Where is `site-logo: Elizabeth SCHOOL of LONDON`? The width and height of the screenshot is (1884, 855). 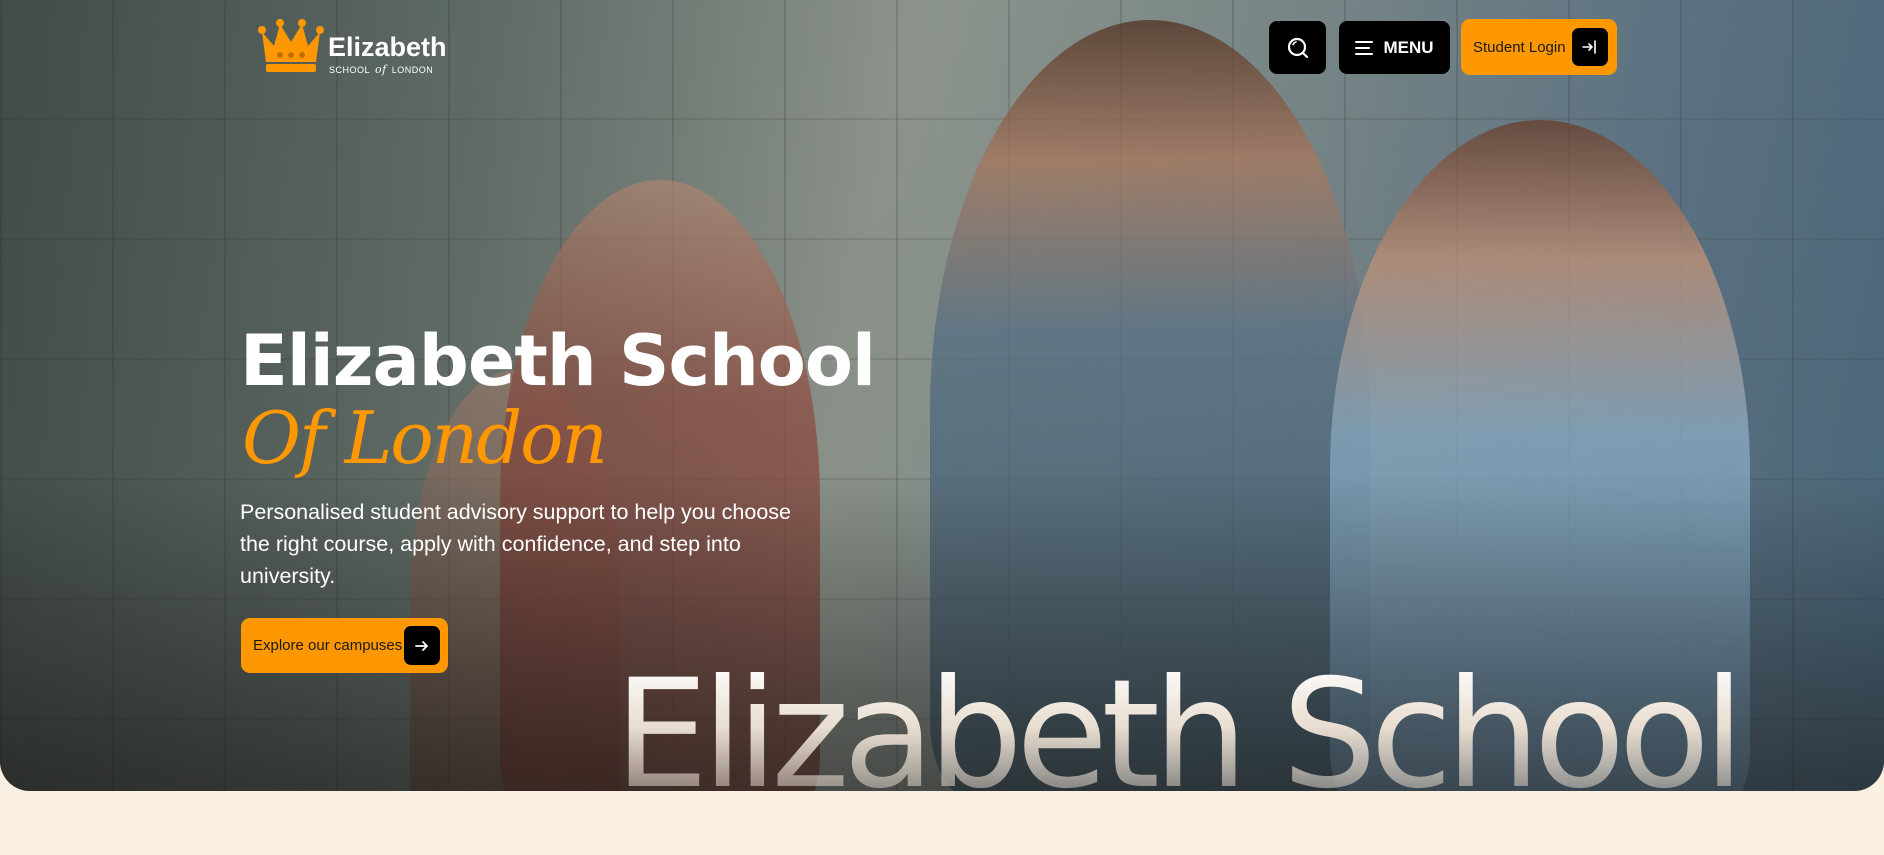
site-logo: Elizabeth SCHOOL of LONDON is located at coordinates (353, 47).